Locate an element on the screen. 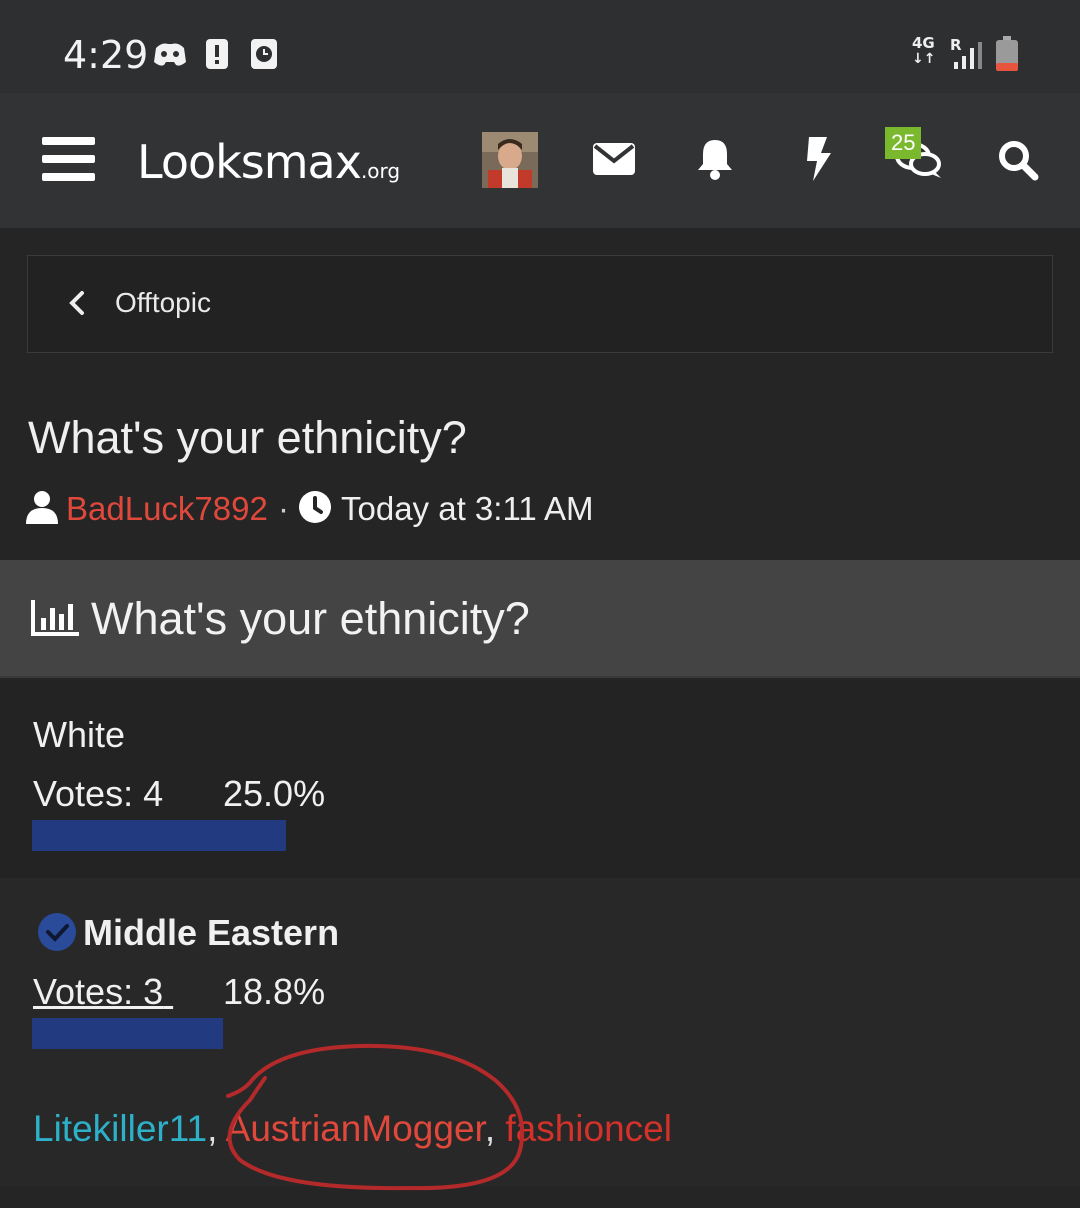 This screenshot has height=1208, width=1080. menu-icon is located at coordinates (68, 159).